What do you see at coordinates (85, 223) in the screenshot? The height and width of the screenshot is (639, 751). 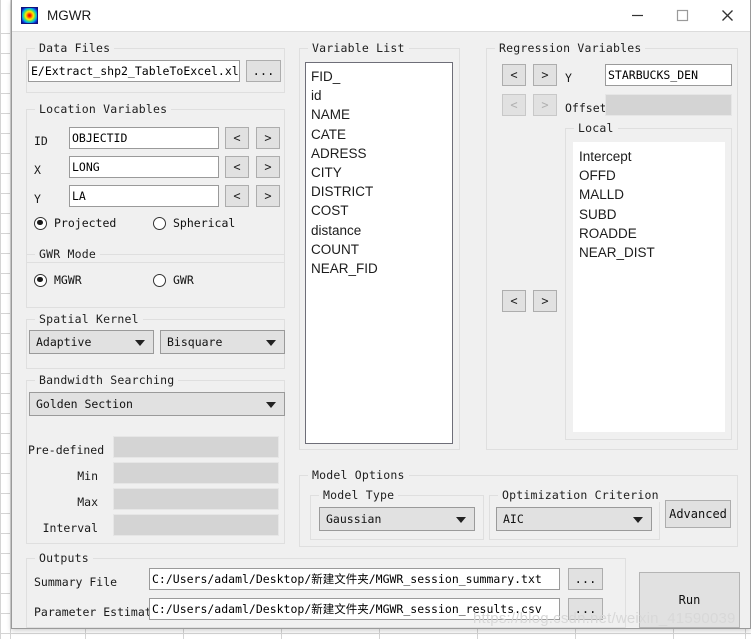 I see `radio-projected-label: Projected` at bounding box center [85, 223].